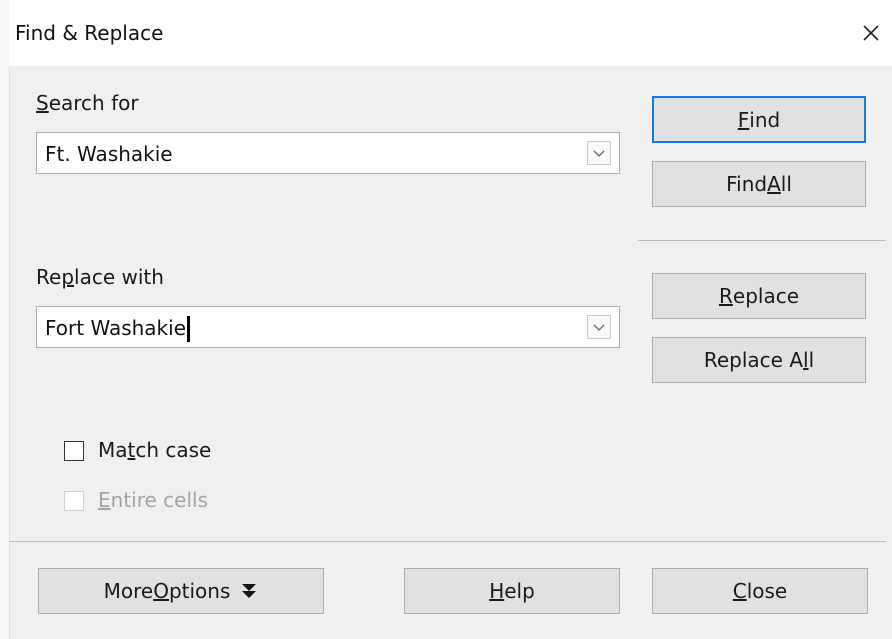  What do you see at coordinates (760, 591) in the screenshot?
I see `close-button: Close` at bounding box center [760, 591].